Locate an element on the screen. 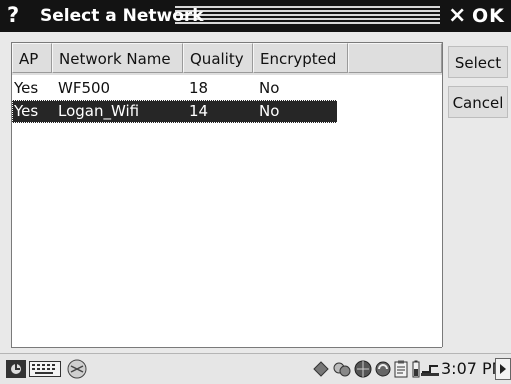 Image resolution: width=511 pixels, height=384 pixels. title-bar-stripes is located at coordinates (307, 16).